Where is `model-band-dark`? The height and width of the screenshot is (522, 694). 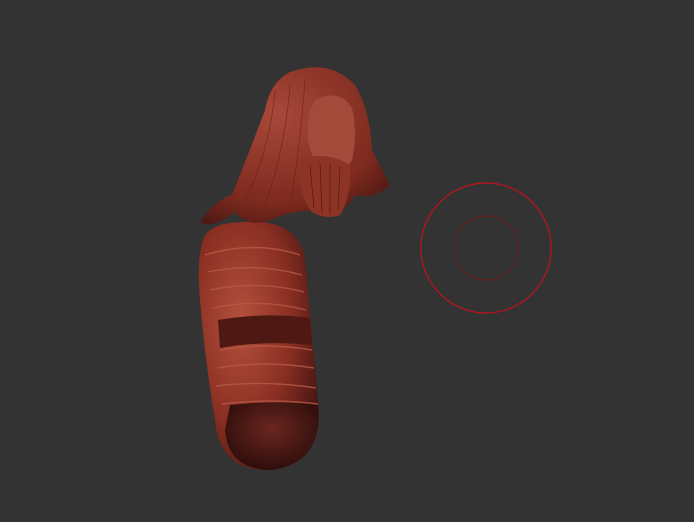
model-band-dark is located at coordinates (265, 331).